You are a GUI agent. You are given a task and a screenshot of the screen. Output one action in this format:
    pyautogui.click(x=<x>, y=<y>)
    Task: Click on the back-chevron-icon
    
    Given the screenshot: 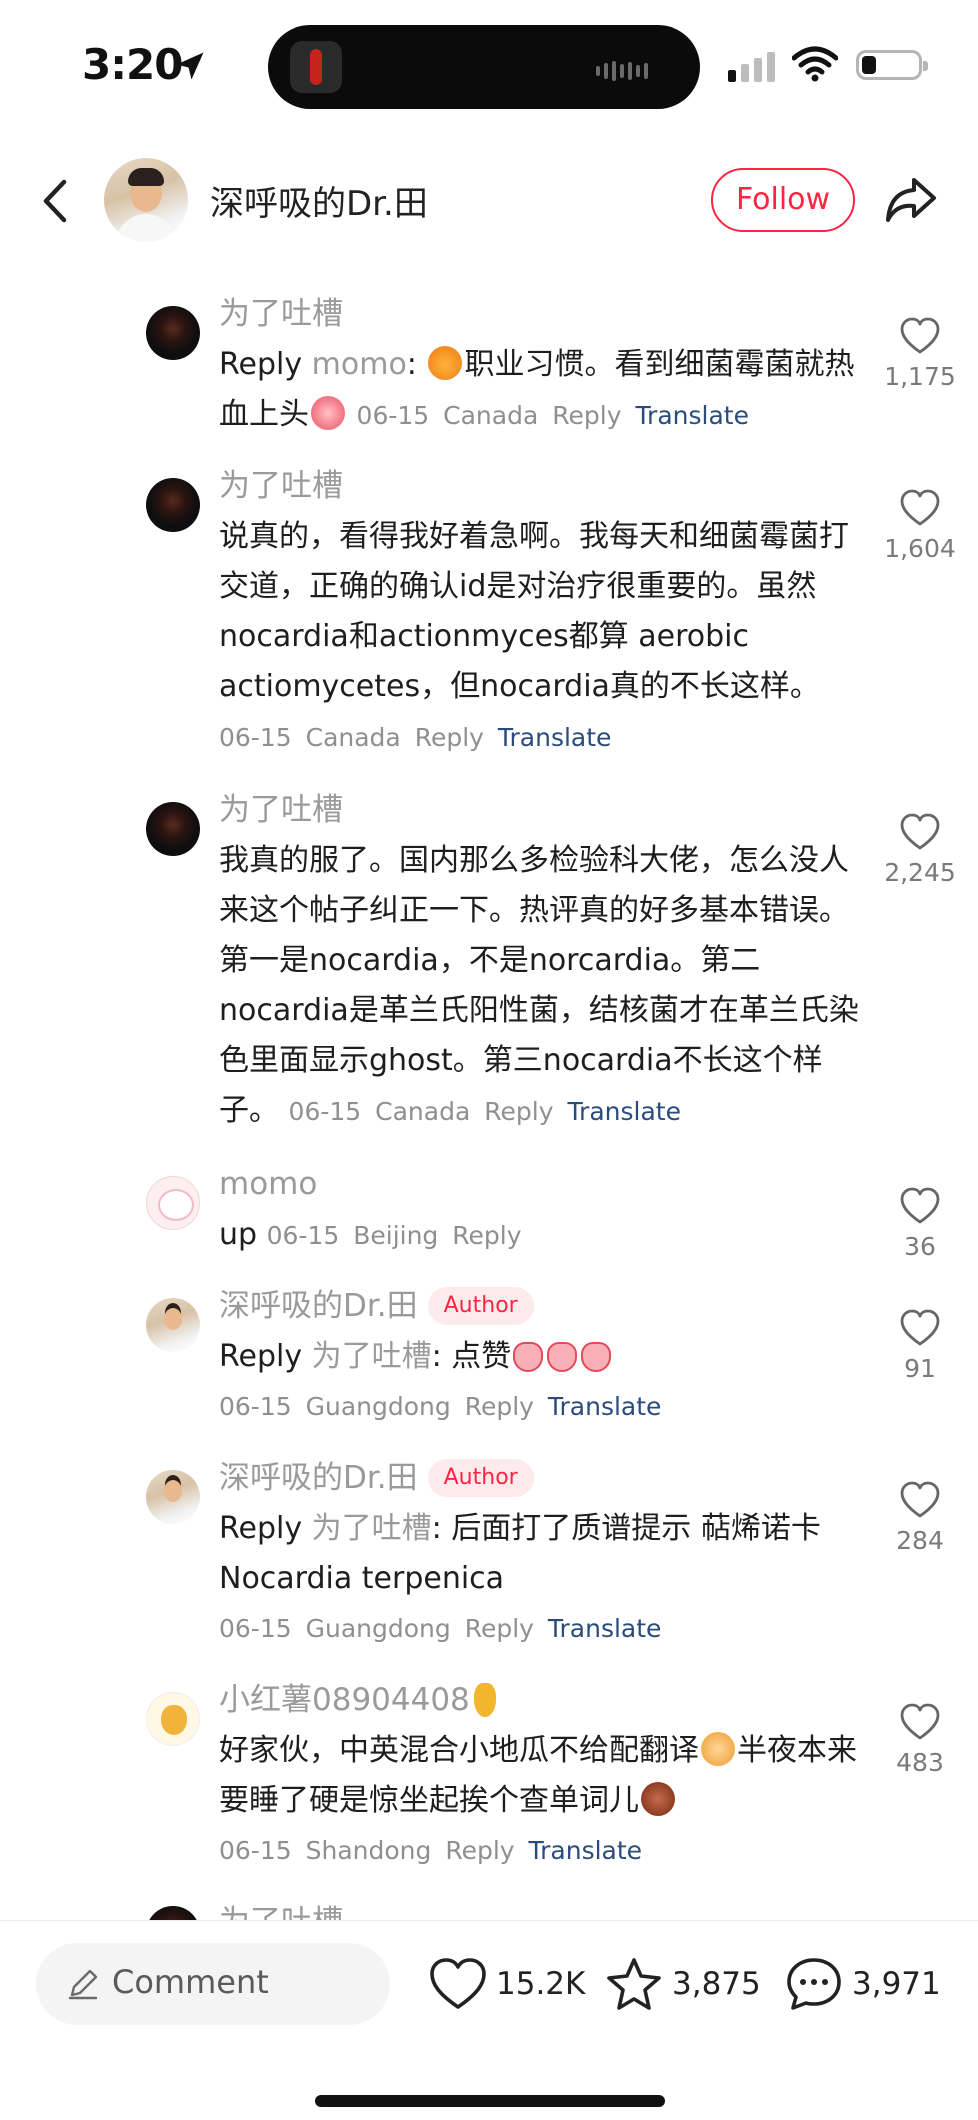 What is the action you would take?
    pyautogui.click(x=56, y=201)
    